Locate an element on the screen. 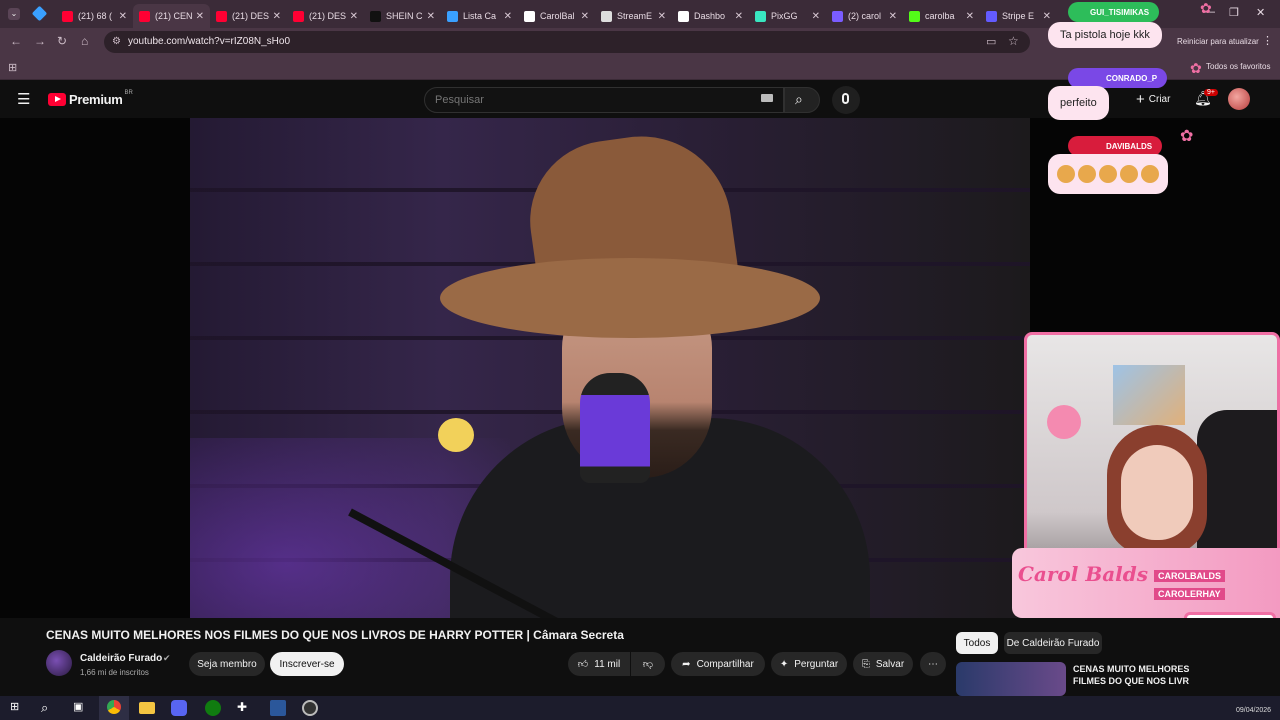 The image size is (1280, 720). browser-tab: PixGG ✕ is located at coordinates (787, 16).